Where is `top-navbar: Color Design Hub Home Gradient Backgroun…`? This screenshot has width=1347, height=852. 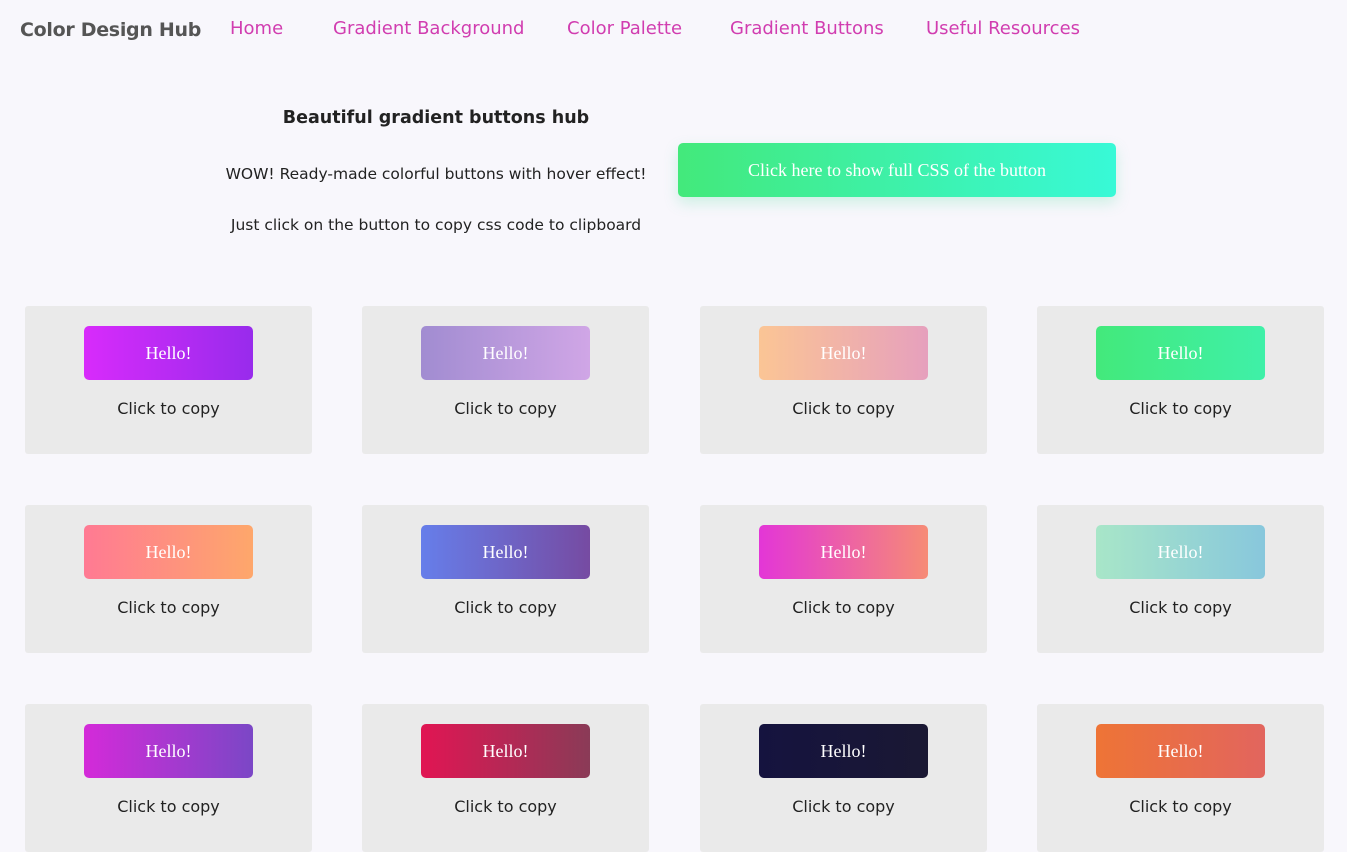
top-navbar: Color Design Hub Home Gradient Backgroun… is located at coordinates (673, 30).